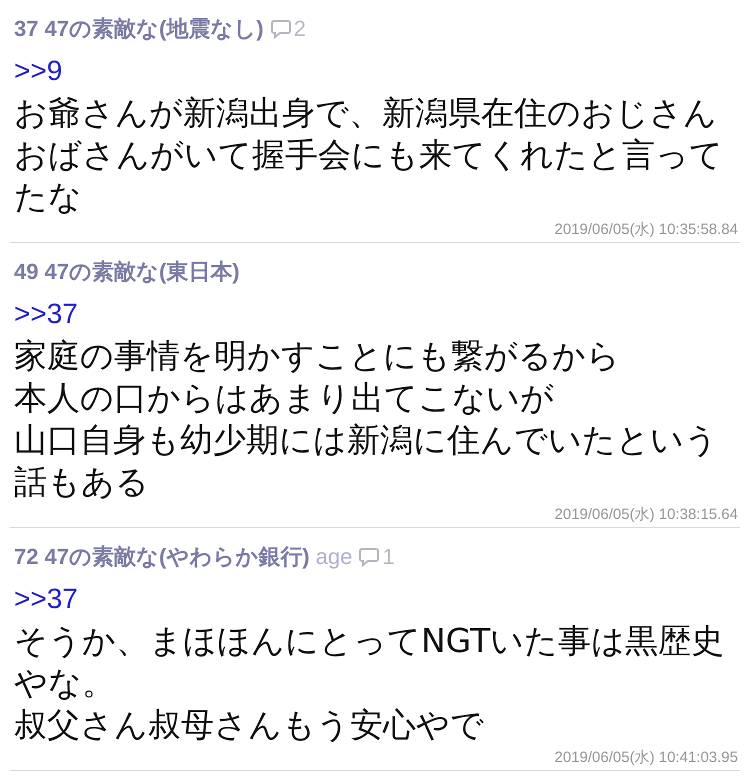  What do you see at coordinates (646, 230) in the screenshot?
I see `post-date: 2019/06/05(水) 10:35:58.84` at bounding box center [646, 230].